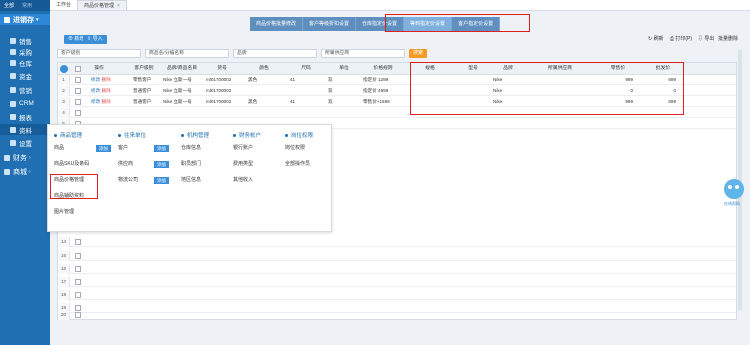 Image resolution: width=750 pixels, height=345 pixels. I want to click on menu-item-warehouse-info: 仓库信息, so click(195, 148).